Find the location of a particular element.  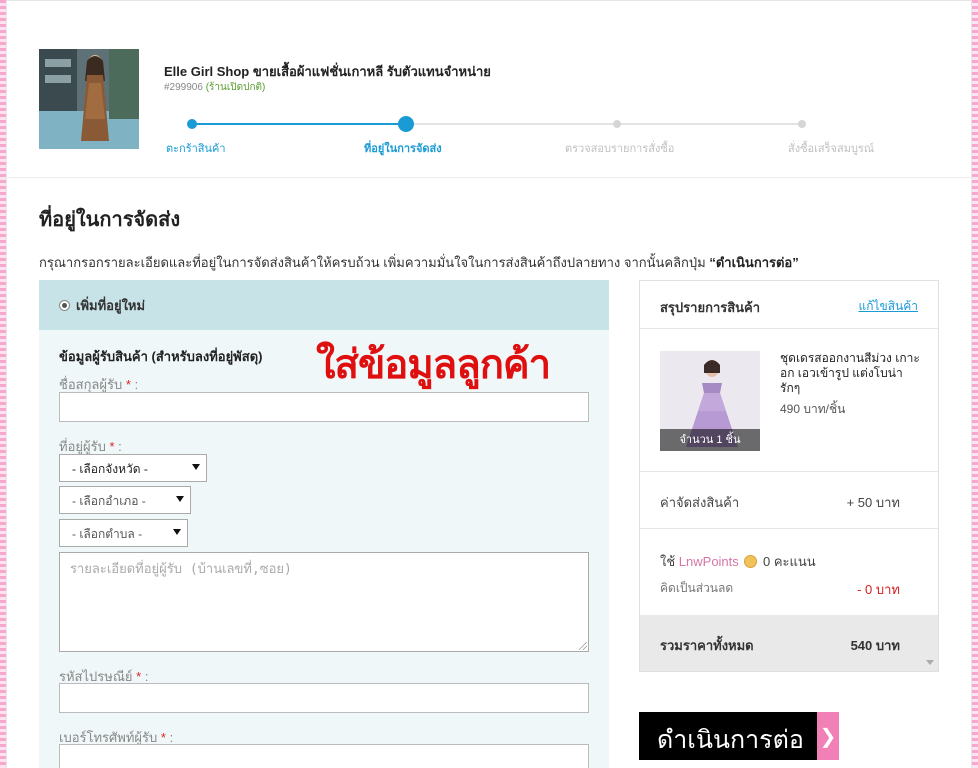

proceed-button-label: ดำเนินการต่อ is located at coordinates (730, 739).